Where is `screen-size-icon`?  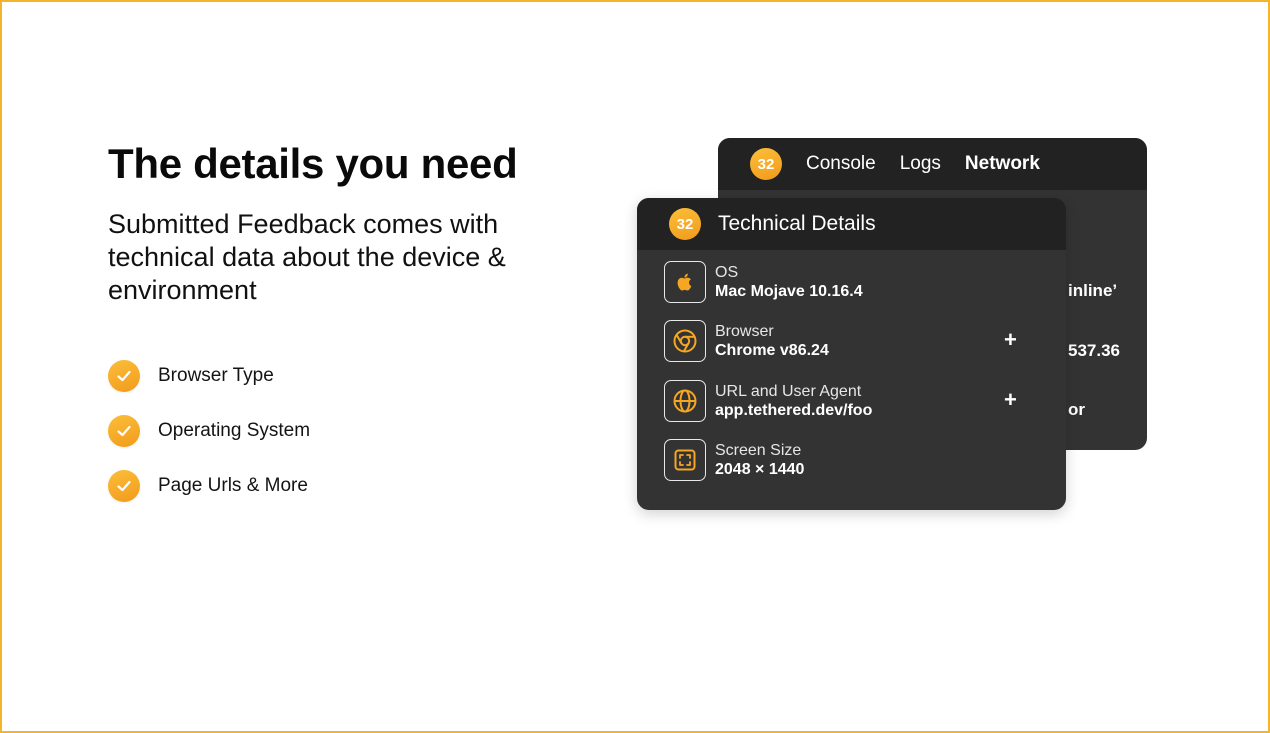
screen-size-icon is located at coordinates (685, 460).